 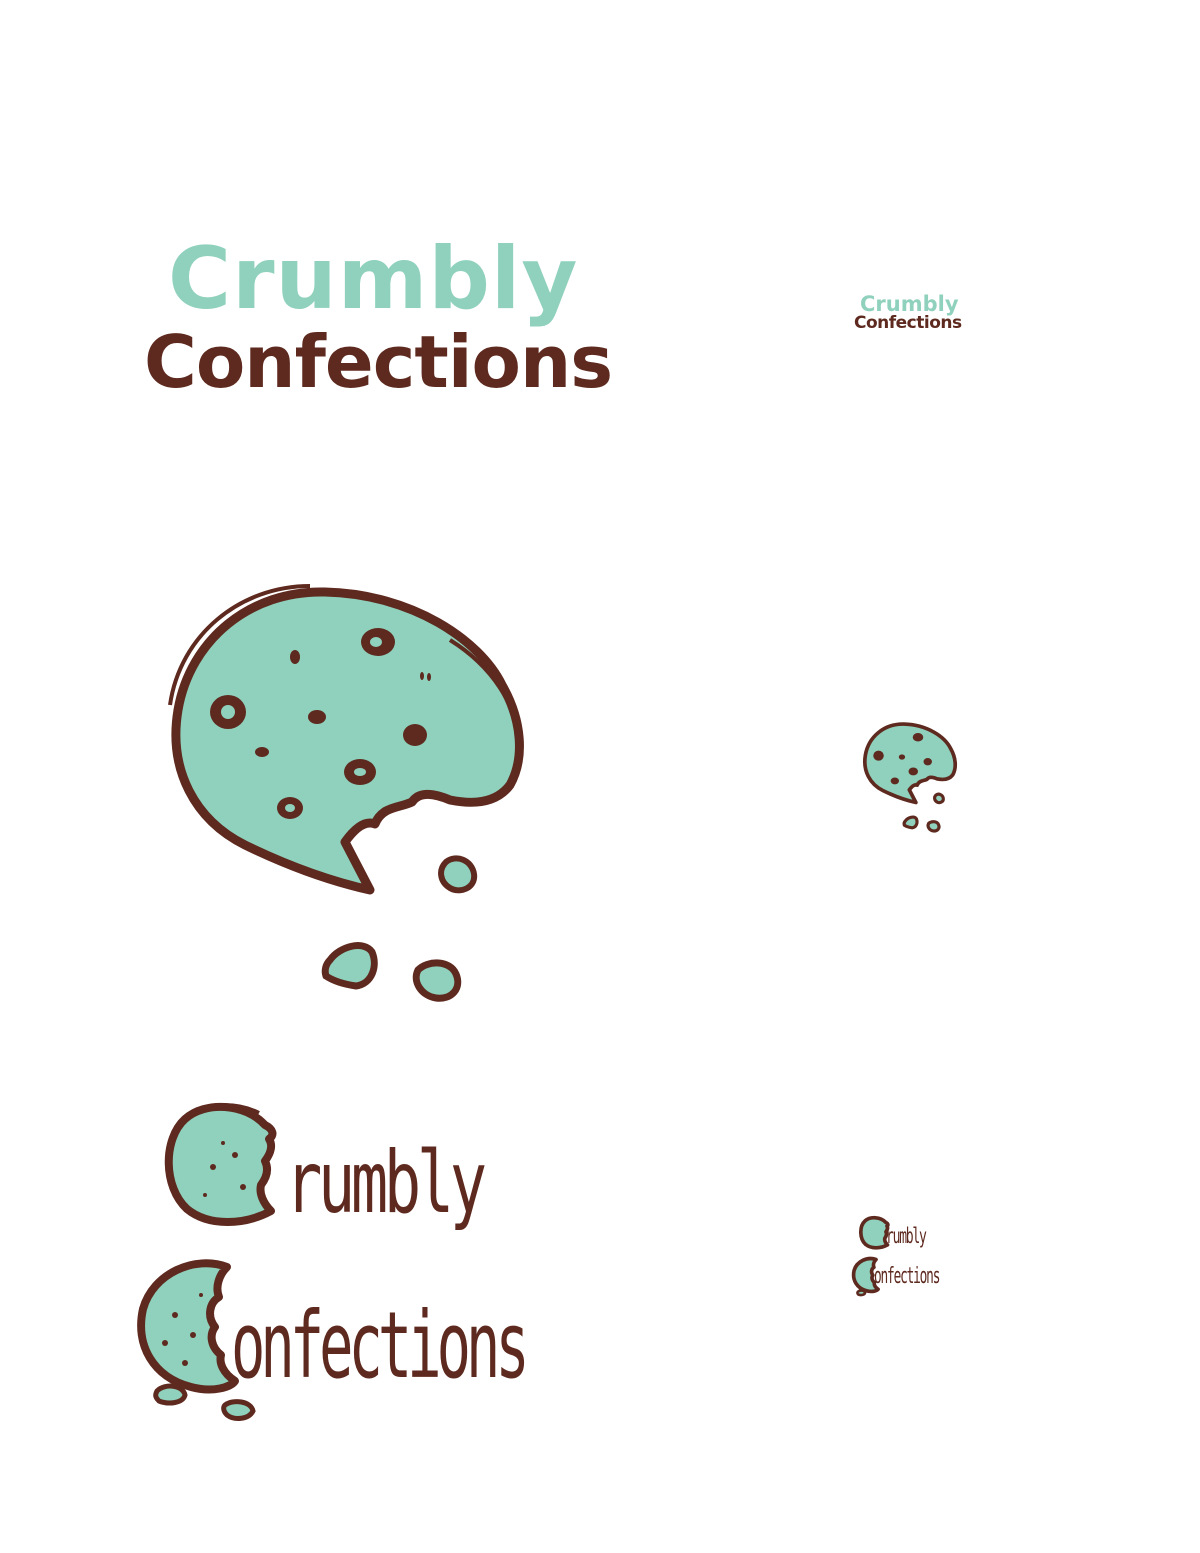 I want to click on crumbs-icon, so click(x=170, y=1394).